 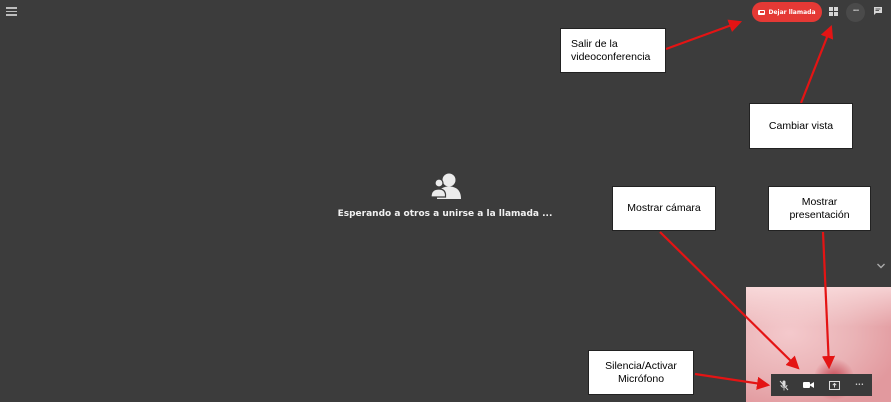 I want to click on users-waiting-icon, so click(x=445, y=186).